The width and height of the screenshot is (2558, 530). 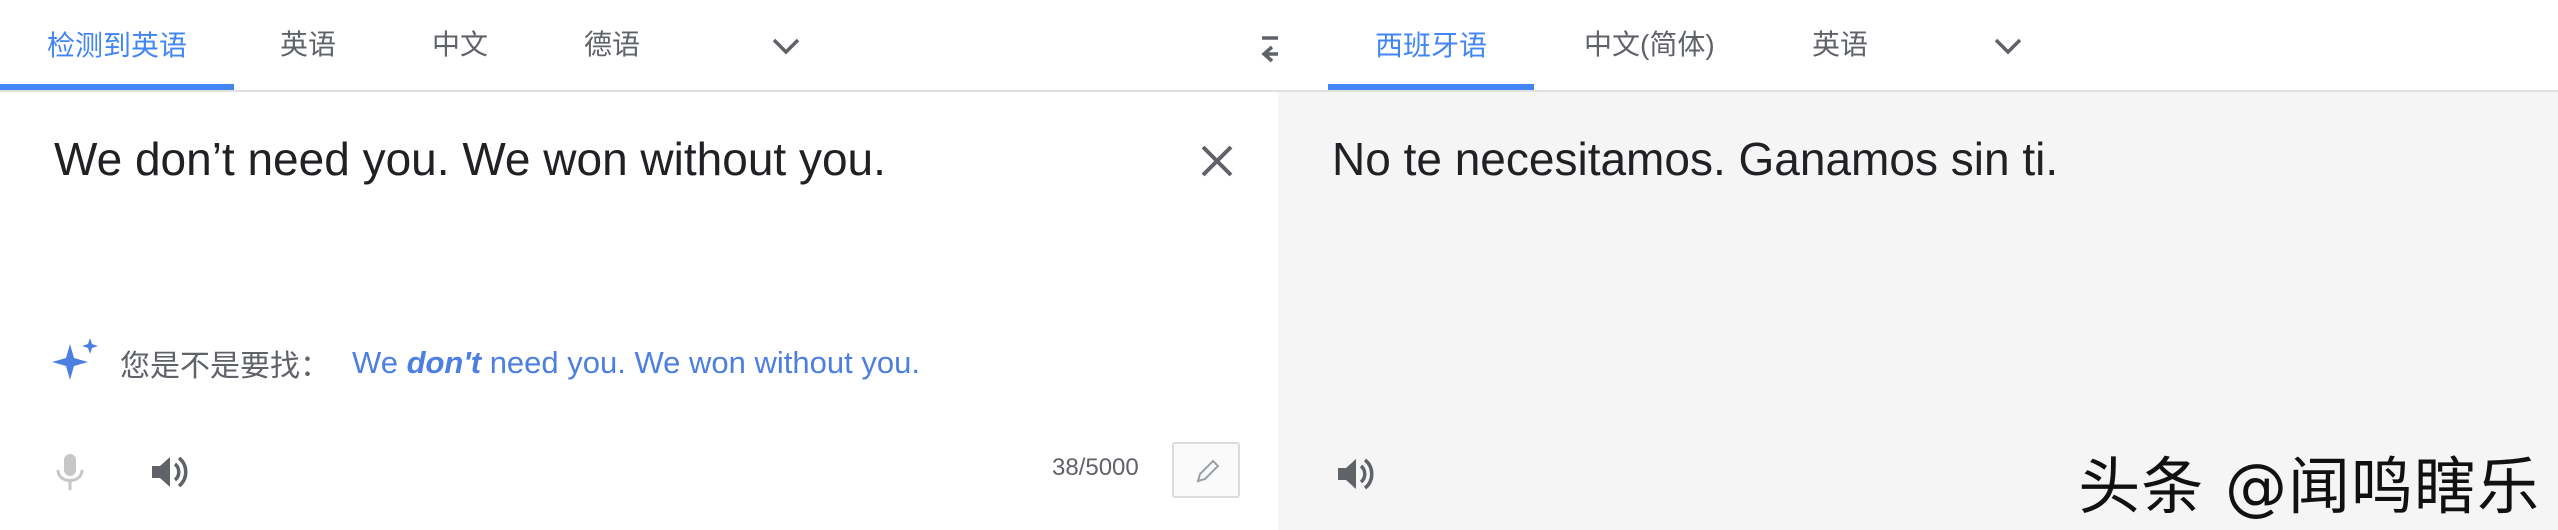 I want to click on character-count: 38/5000, so click(x=1095, y=467).